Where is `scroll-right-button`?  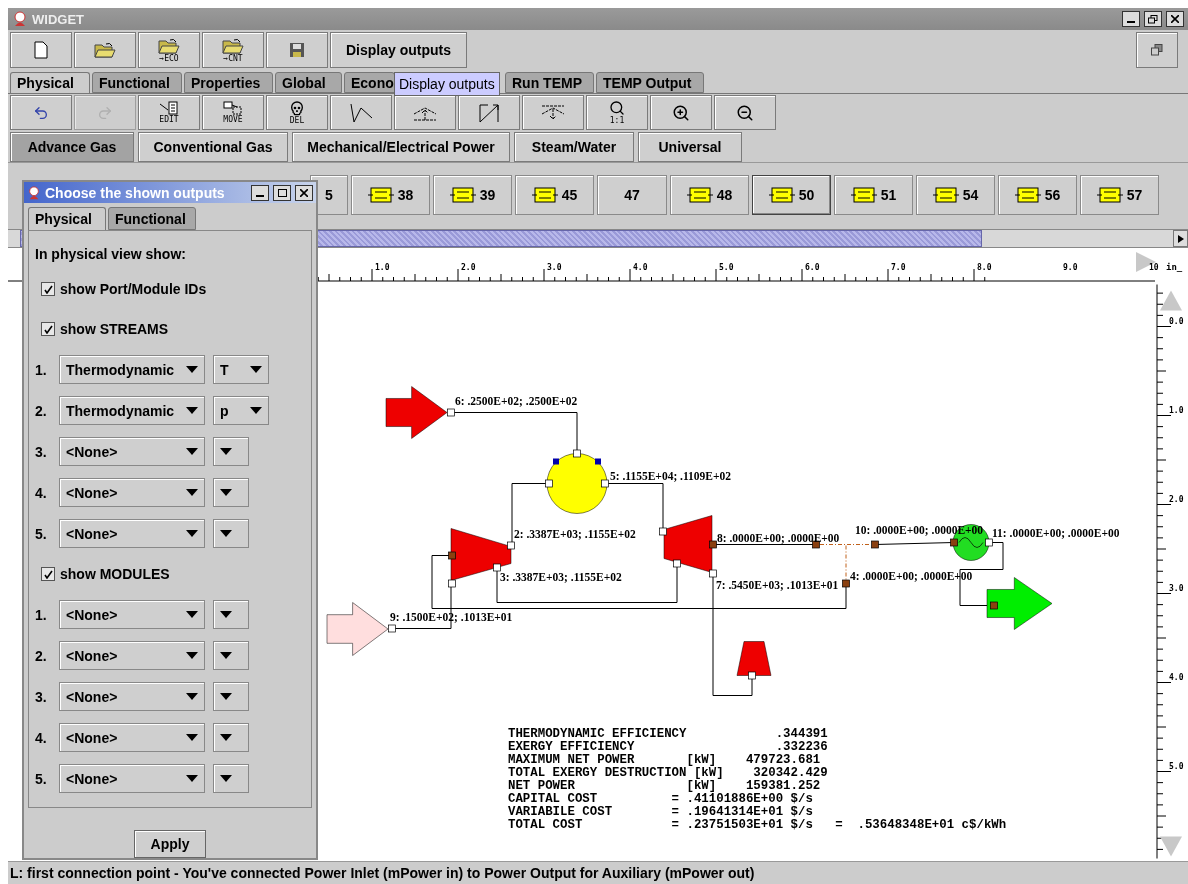 scroll-right-button is located at coordinates (1180, 238).